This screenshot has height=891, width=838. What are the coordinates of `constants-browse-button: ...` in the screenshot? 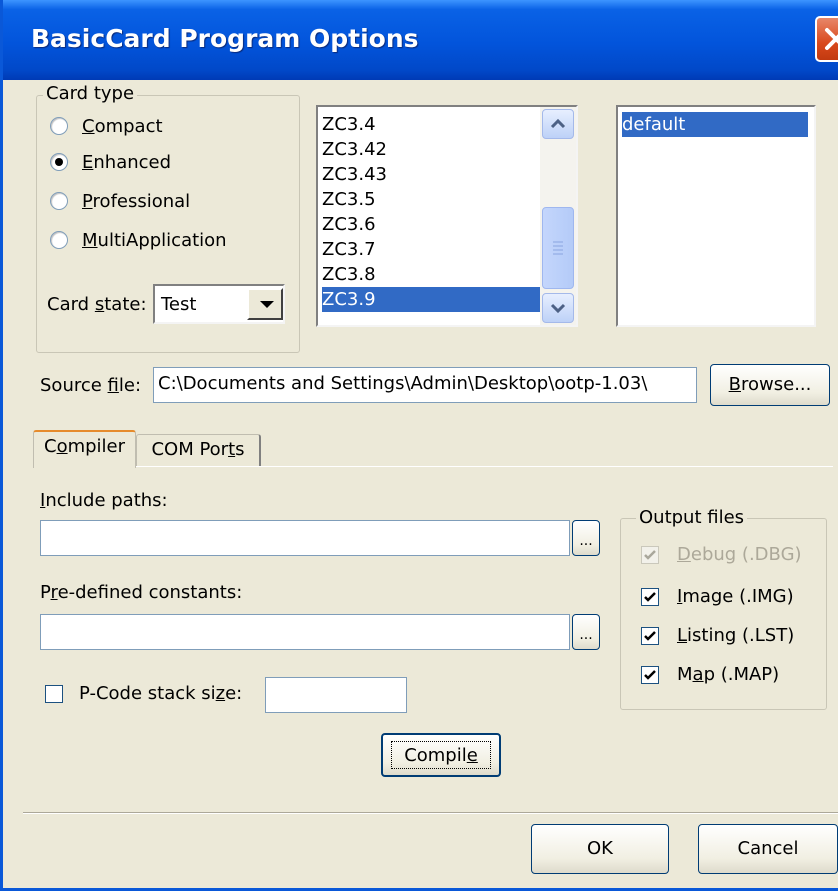 It's located at (586, 632).